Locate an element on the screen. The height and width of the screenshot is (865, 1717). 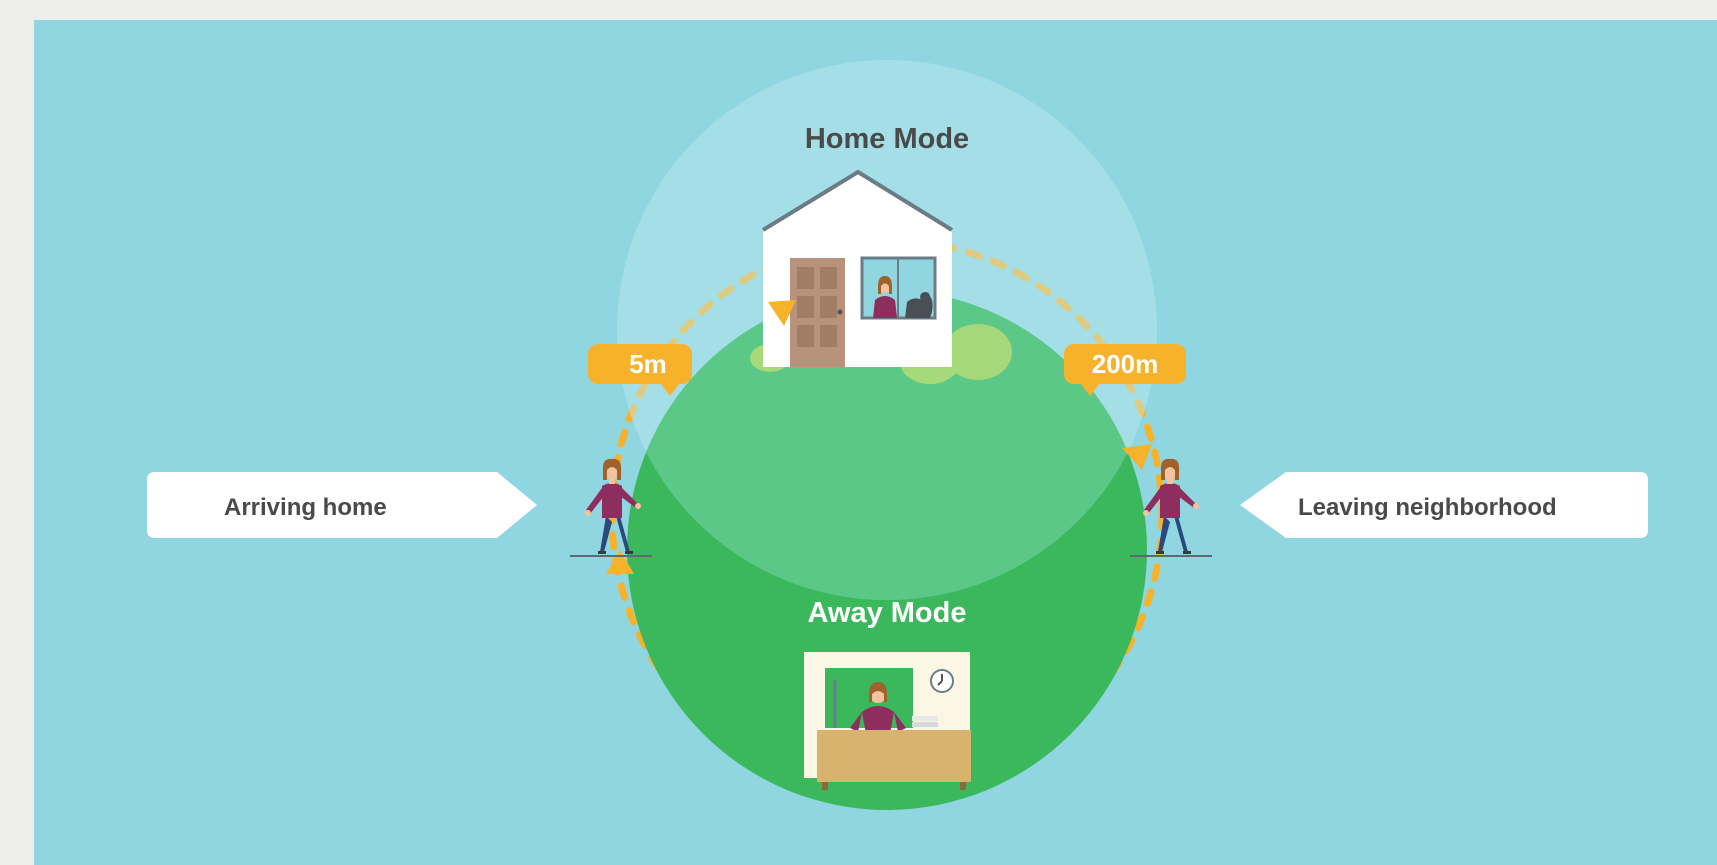
office-desk-icon is located at coordinates (887, 721).